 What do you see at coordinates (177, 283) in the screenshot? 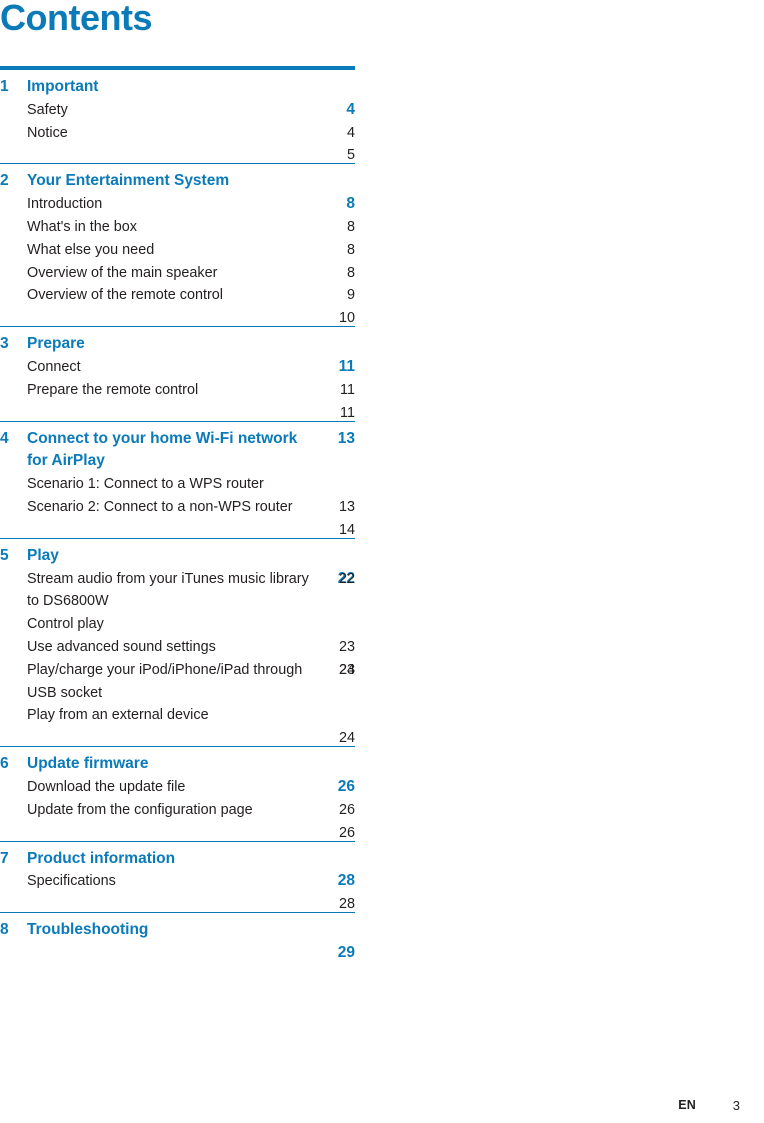
I see `toc-entry: Overview of the main speaker 9` at bounding box center [177, 283].